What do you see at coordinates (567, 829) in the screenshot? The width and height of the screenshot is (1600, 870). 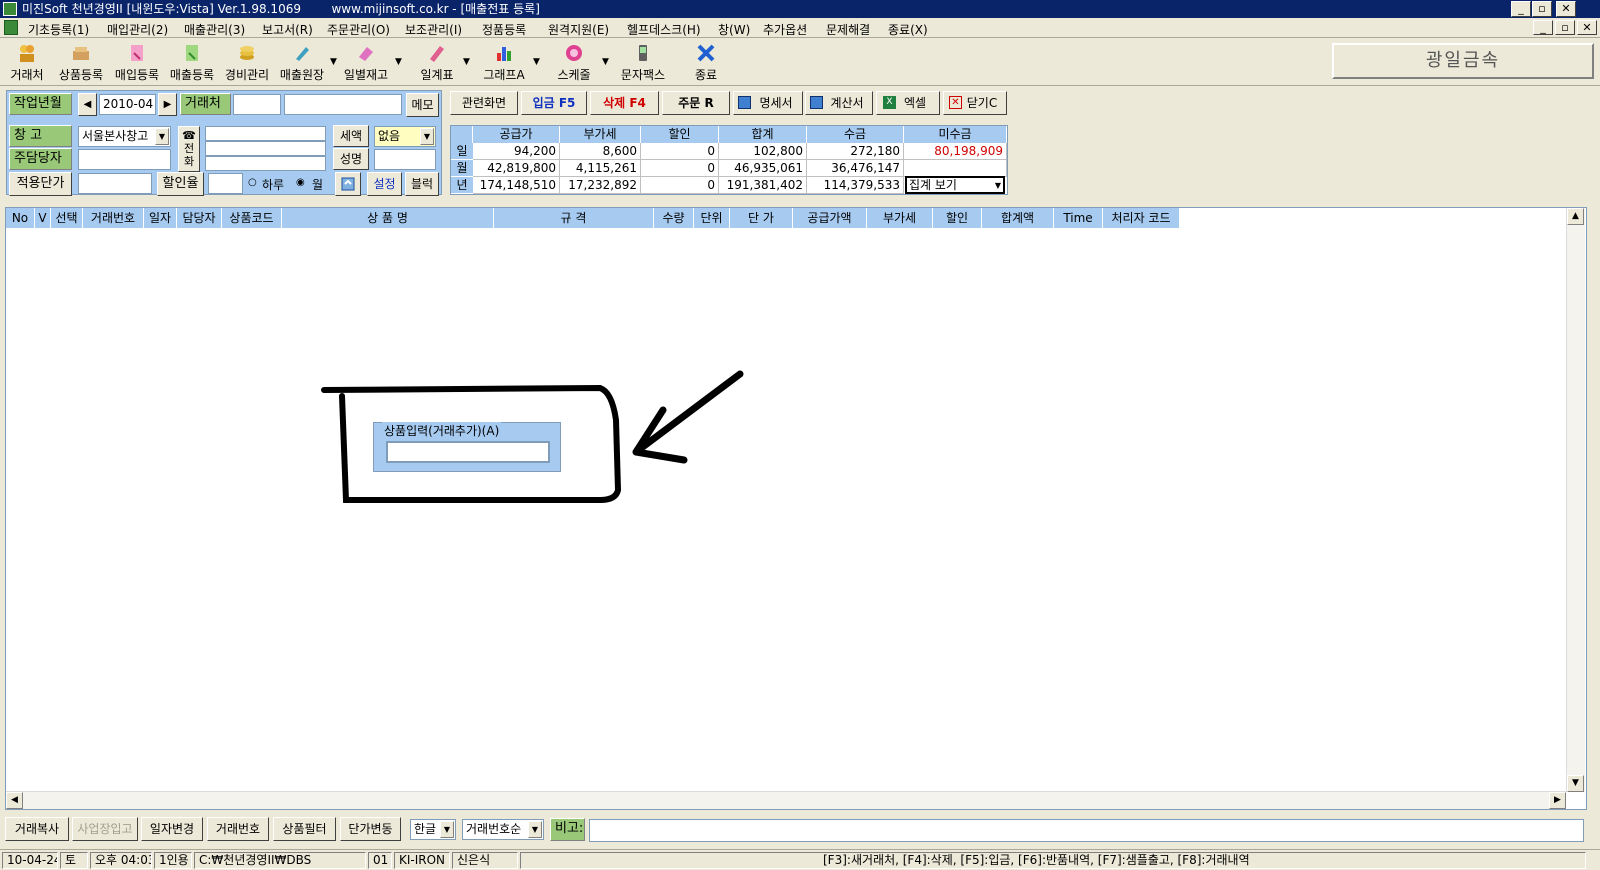 I see `note-label: 비고:` at bounding box center [567, 829].